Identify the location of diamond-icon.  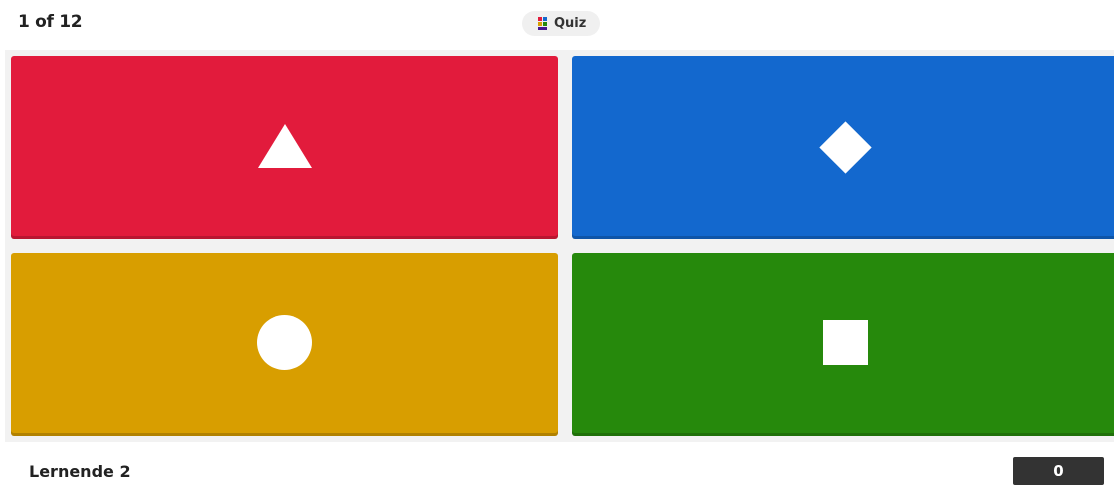
(845, 147).